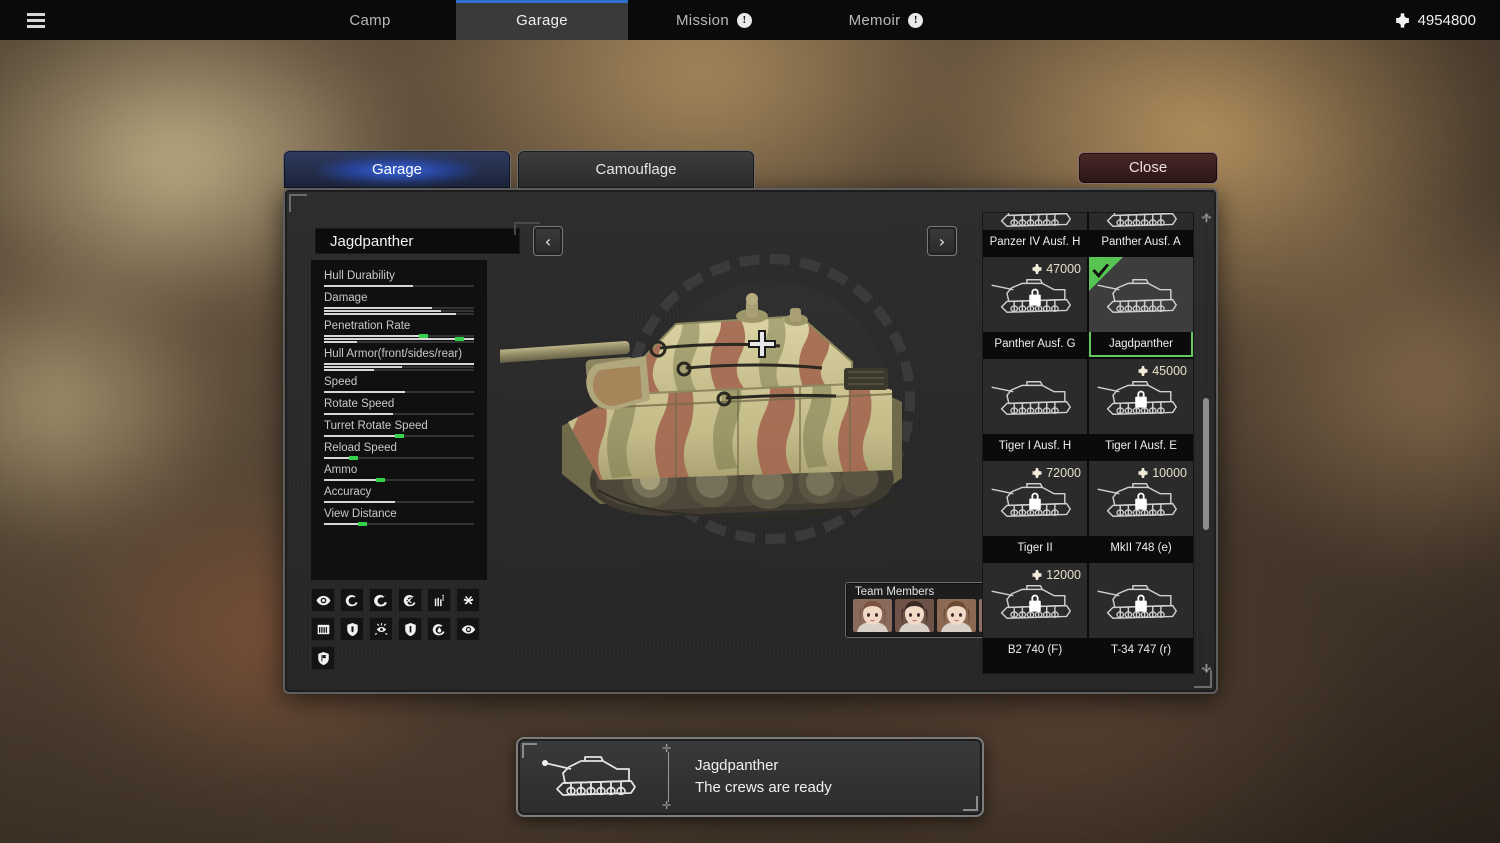  I want to click on vehicle-card-image: 10000, so click(1141, 498).